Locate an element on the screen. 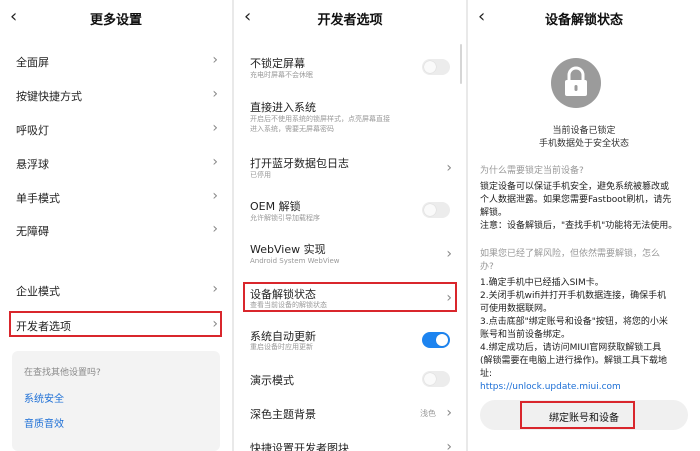 This screenshot has width=700, height=451. item-label: WebView 实现 is located at coordinates (288, 249).